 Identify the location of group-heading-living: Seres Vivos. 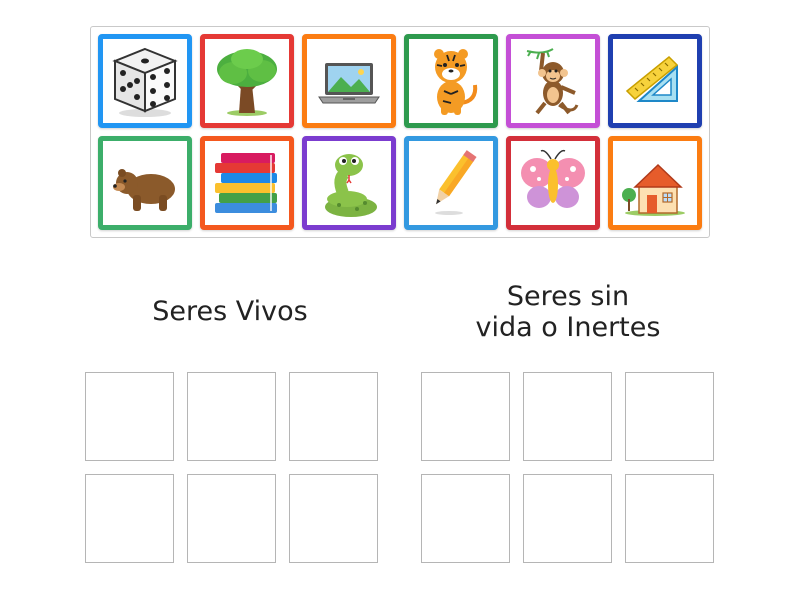
(230, 311).